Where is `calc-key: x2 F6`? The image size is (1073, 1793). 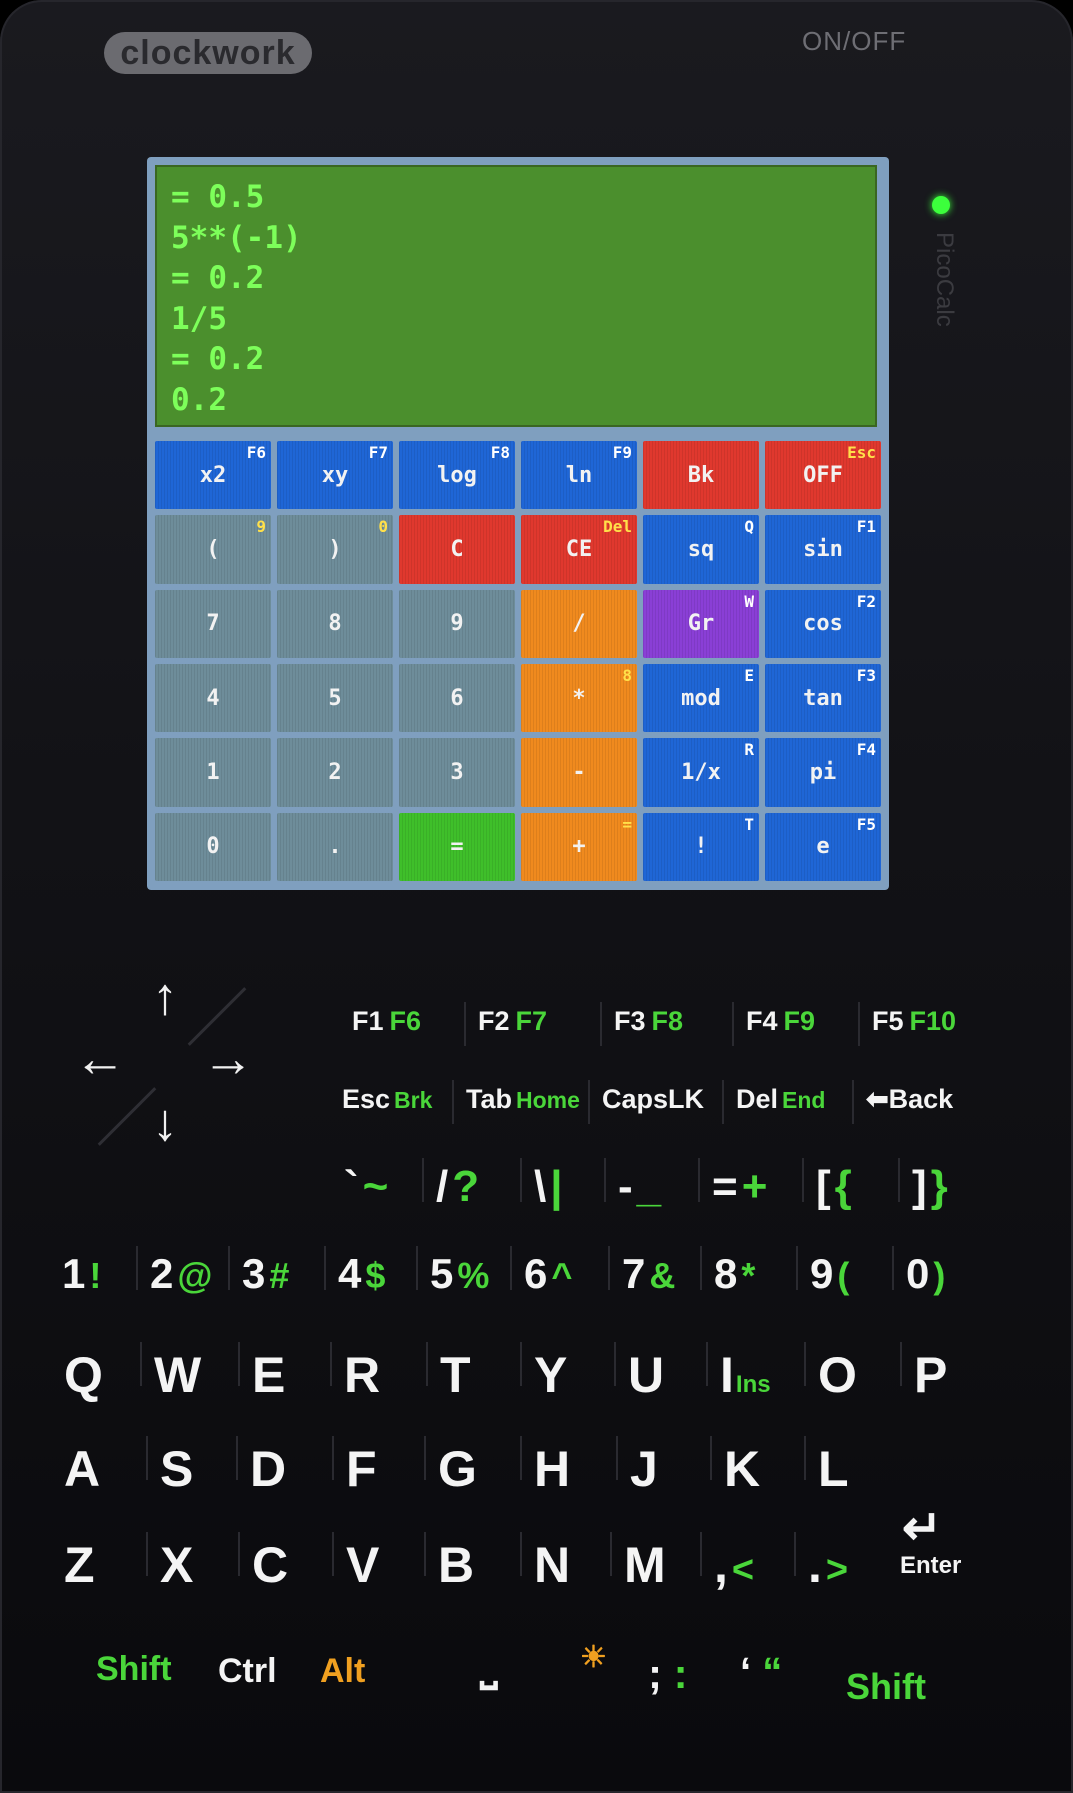 calc-key: x2 F6 is located at coordinates (213, 475).